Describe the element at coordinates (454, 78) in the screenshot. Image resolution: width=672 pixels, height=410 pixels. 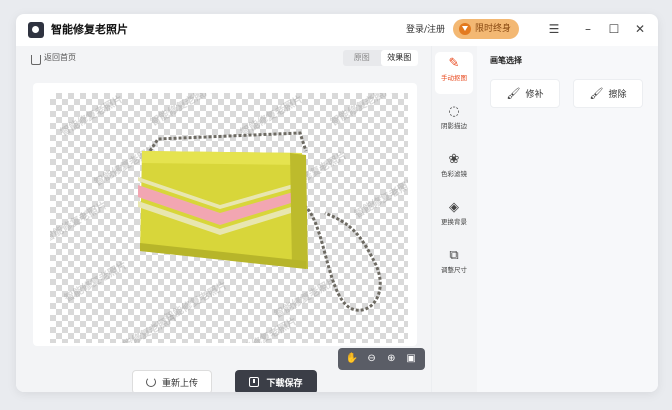
I see `tool-label: 手动抠图` at that location.